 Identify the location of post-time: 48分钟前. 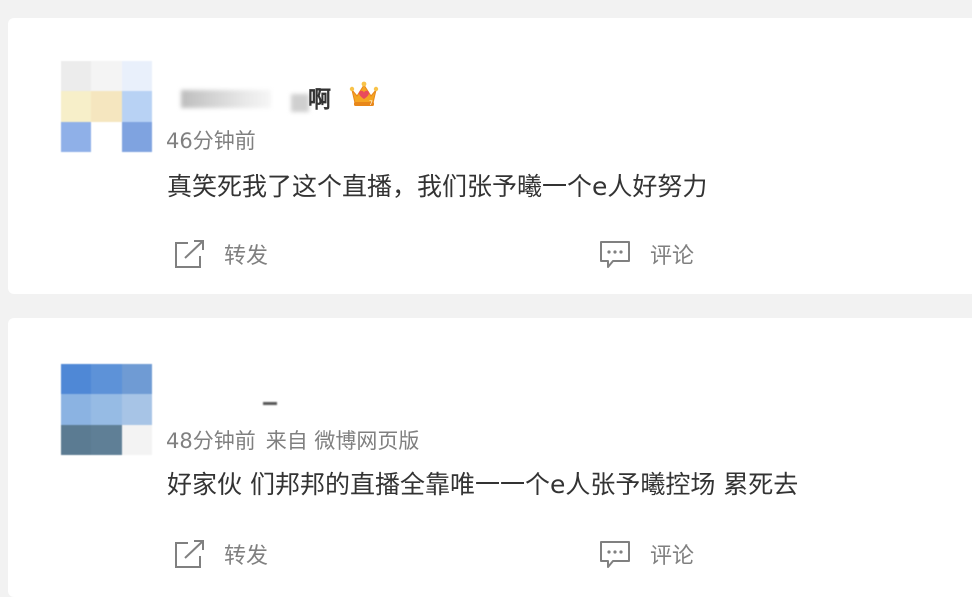
(211, 441).